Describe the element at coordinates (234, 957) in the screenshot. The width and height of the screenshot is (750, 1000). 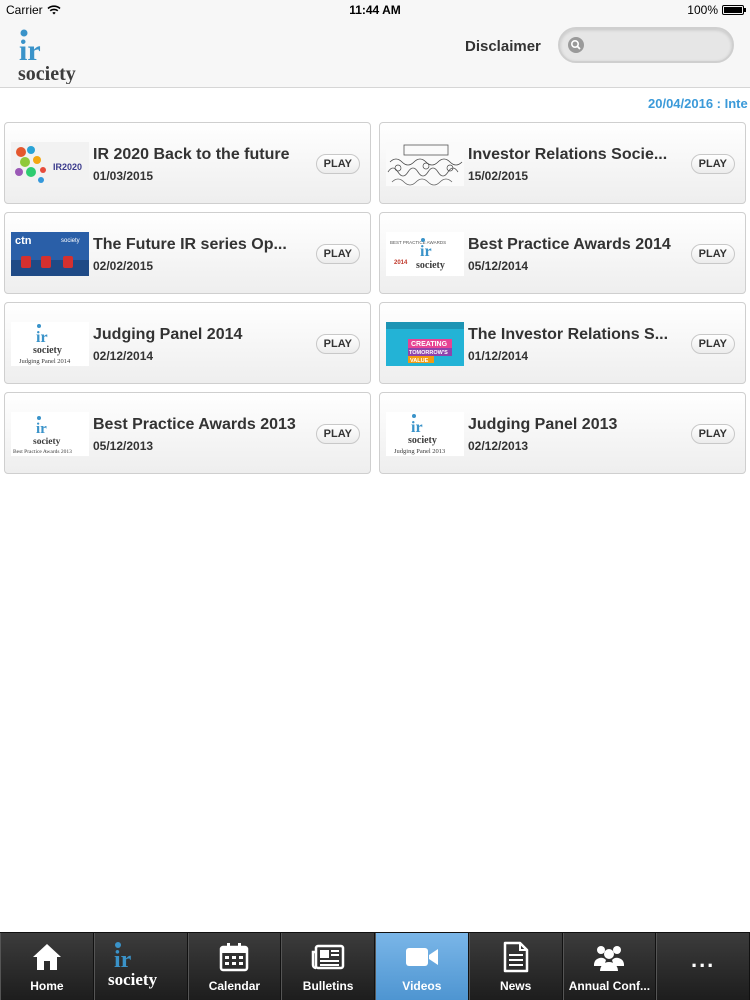
I see `calendar-icon` at that location.